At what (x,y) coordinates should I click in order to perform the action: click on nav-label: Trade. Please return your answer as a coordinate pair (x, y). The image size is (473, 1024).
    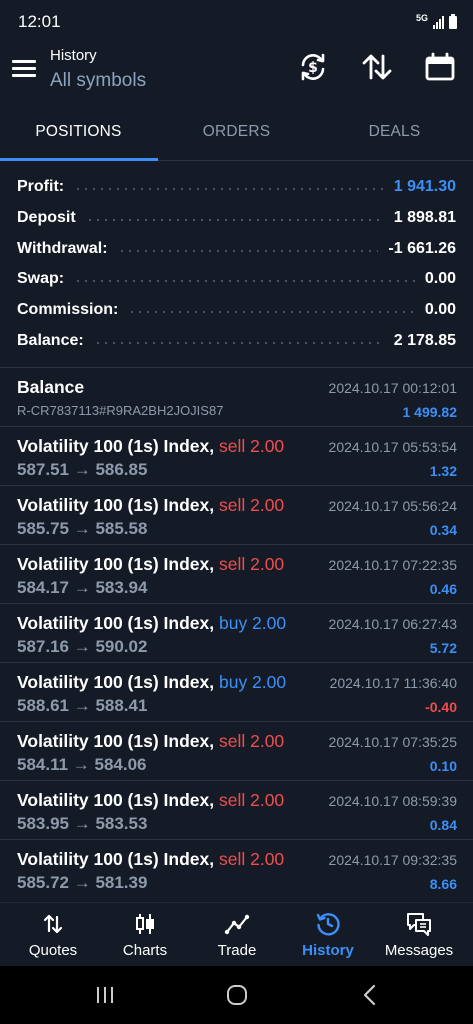
    Looking at the image, I should click on (237, 950).